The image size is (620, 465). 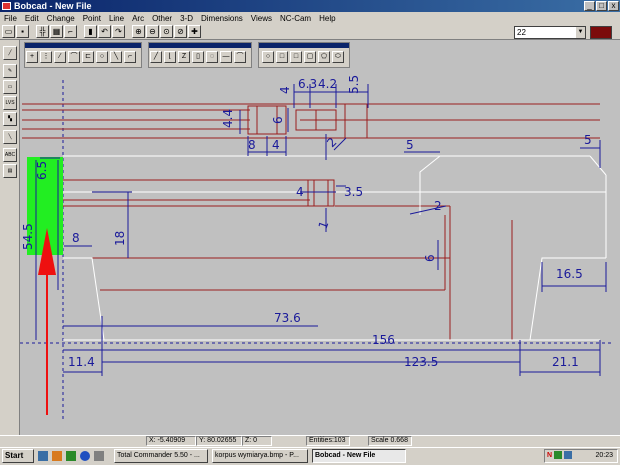 I want to click on dim-4-mid: 4, so click(x=300, y=192).